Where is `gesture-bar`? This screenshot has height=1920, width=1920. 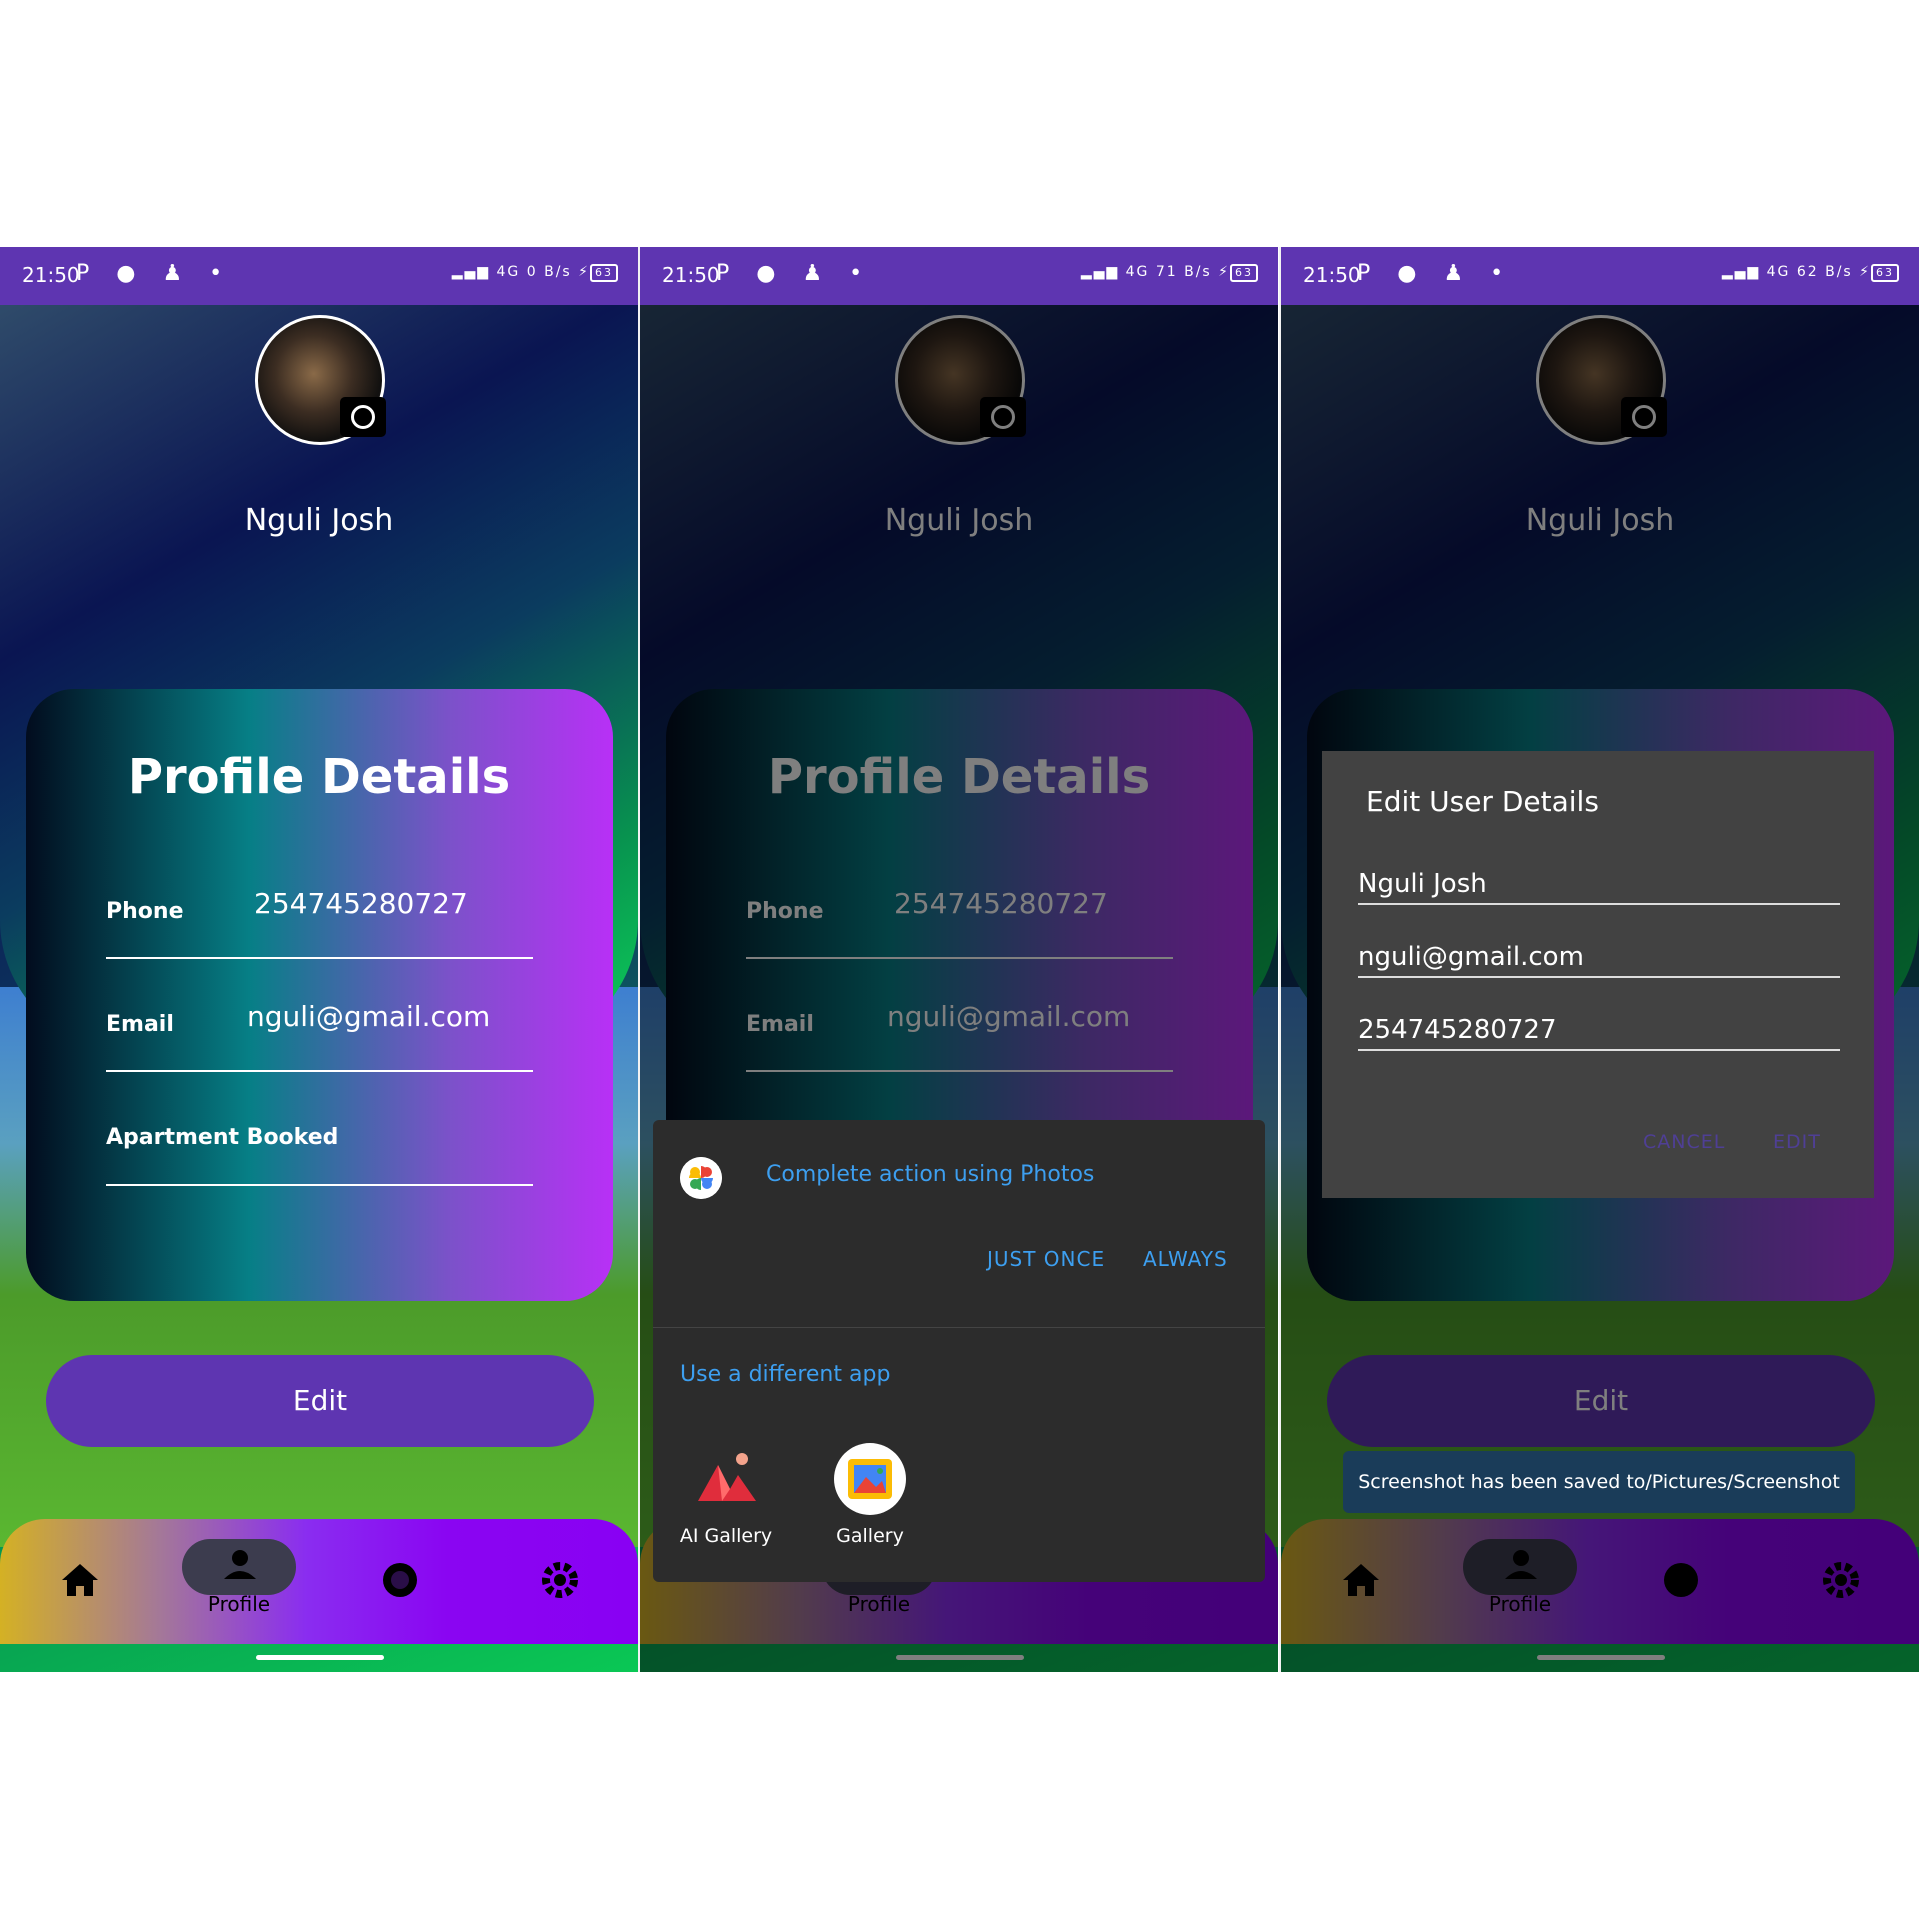
gesture-bar is located at coordinates (320, 1657).